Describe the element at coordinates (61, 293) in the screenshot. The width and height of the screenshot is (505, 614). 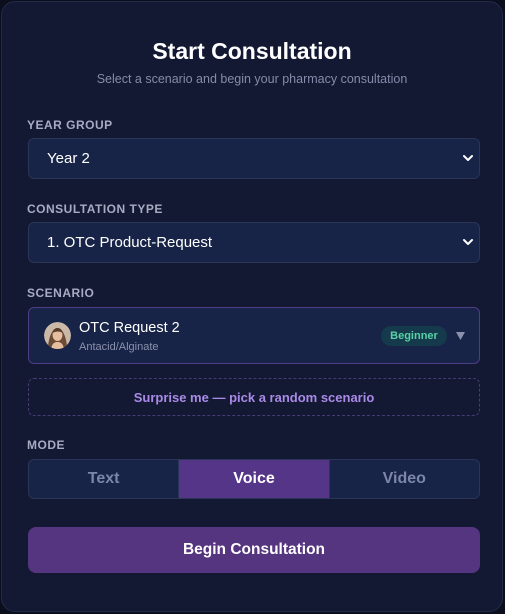
I see `scenario-label: SCENARIO` at that location.